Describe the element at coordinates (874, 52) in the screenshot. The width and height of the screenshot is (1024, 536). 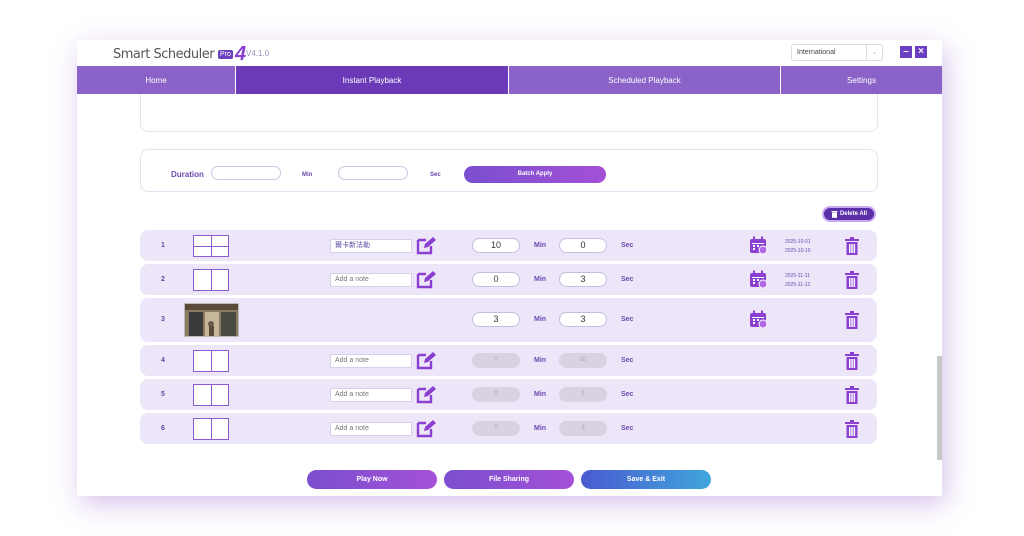
I see `chevron-down-icon: ⌄` at that location.